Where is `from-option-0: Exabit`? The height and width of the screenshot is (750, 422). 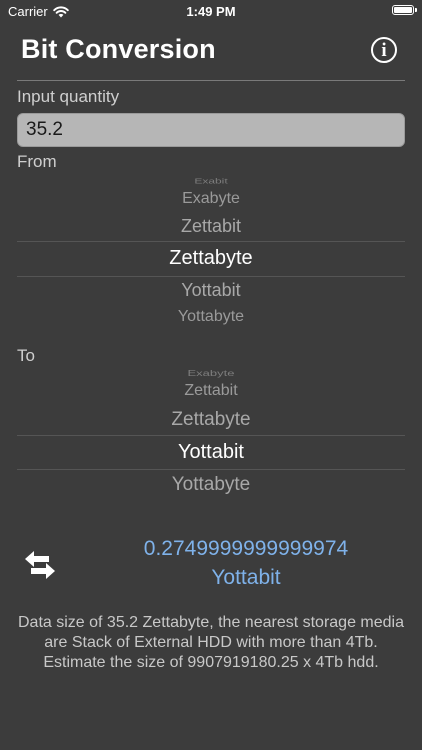 from-option-0: Exabit is located at coordinates (211, 181).